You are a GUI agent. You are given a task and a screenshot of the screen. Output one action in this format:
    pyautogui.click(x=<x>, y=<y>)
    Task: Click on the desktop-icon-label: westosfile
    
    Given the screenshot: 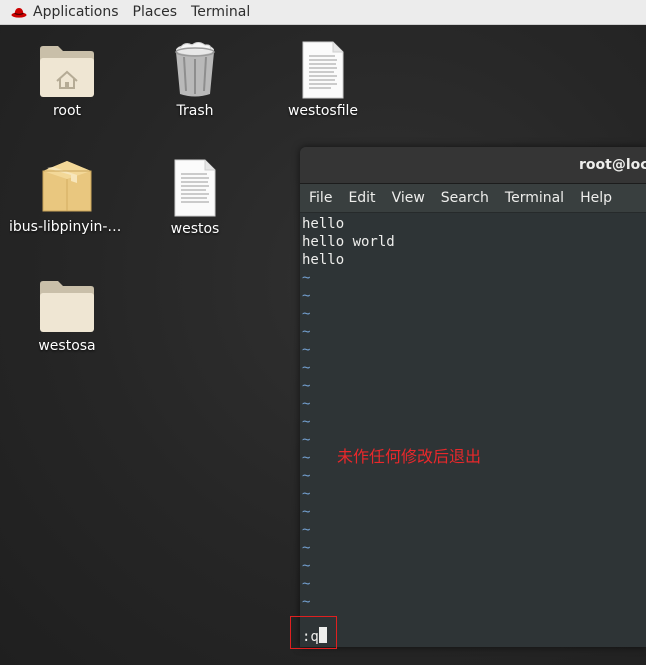 What is the action you would take?
    pyautogui.click(x=323, y=111)
    